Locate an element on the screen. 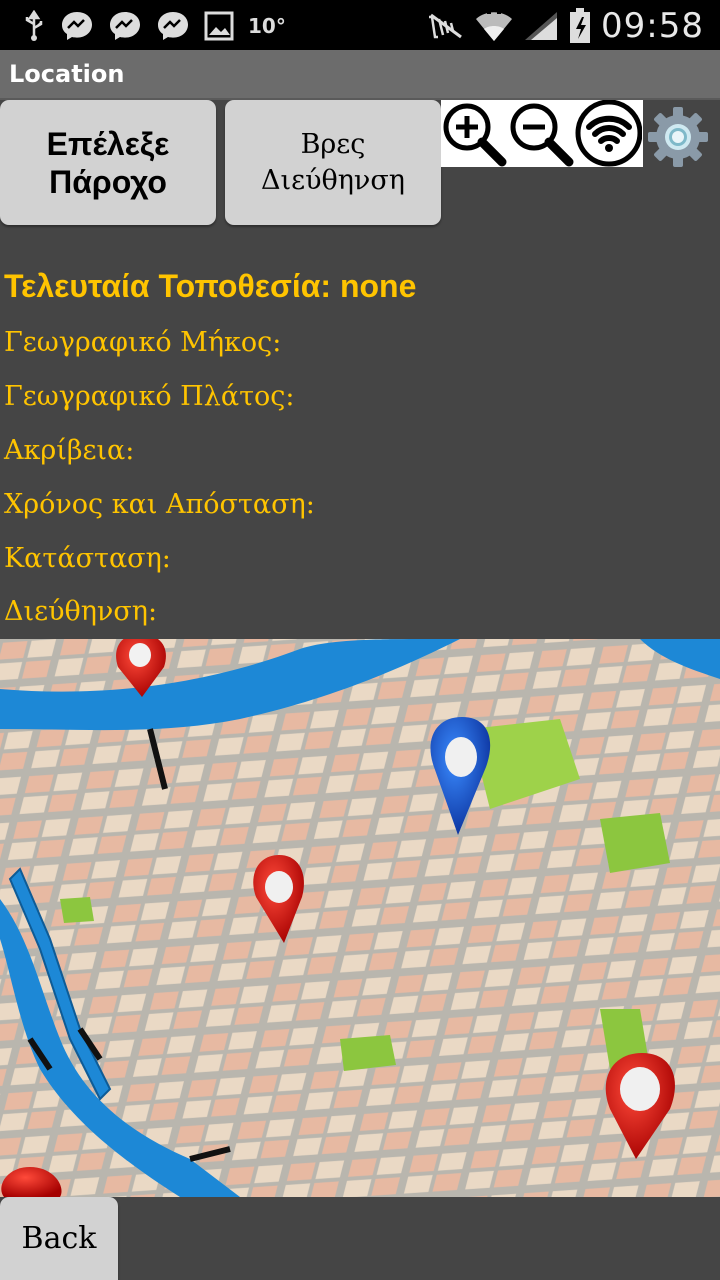 Image resolution: width=720 pixels, height=1280 pixels. notification-icons: 10° is located at coordinates (154, 26).